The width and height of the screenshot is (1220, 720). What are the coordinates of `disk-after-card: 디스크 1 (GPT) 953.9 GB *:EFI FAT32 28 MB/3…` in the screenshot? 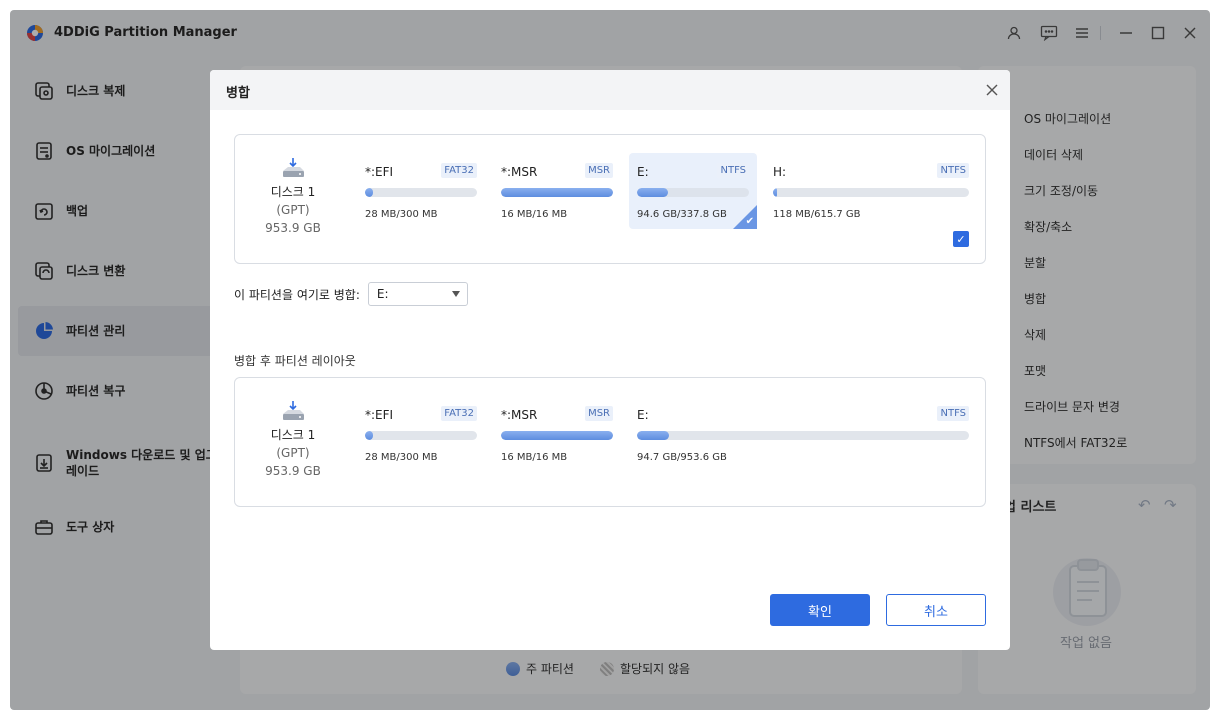 It's located at (610, 442).